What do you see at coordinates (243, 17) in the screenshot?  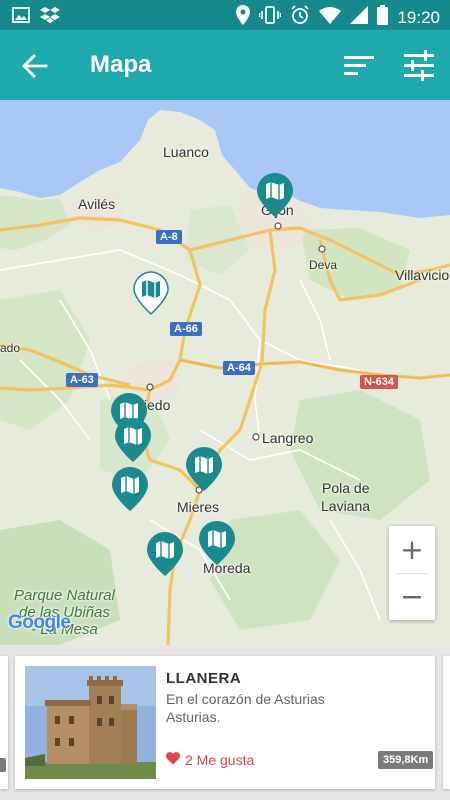 I see `location-icon` at bounding box center [243, 17].